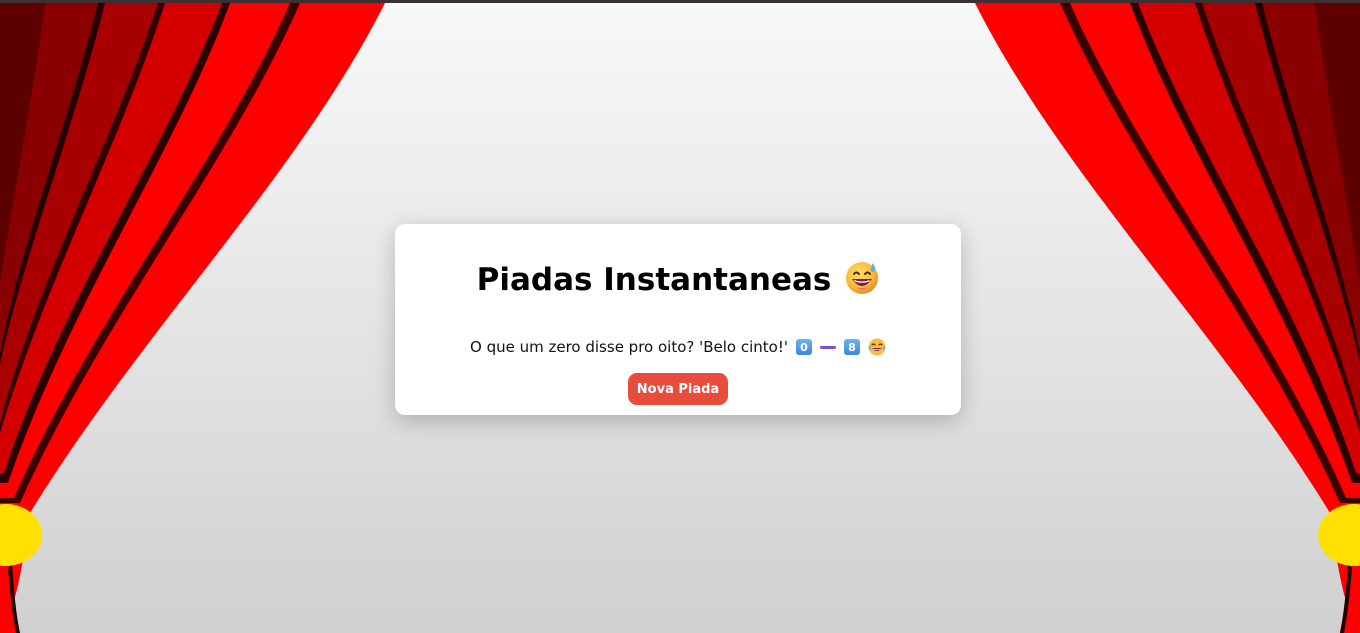 This screenshot has height=633, width=1360. What do you see at coordinates (862, 280) in the screenshot?
I see `sweat-smile-emoji-icon` at bounding box center [862, 280].